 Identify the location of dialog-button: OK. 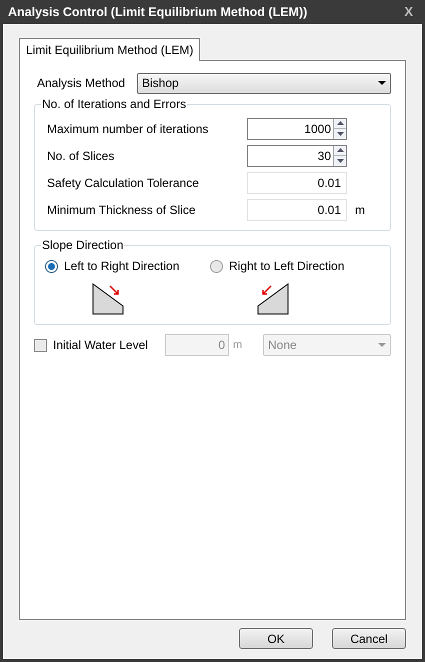
(276, 638).